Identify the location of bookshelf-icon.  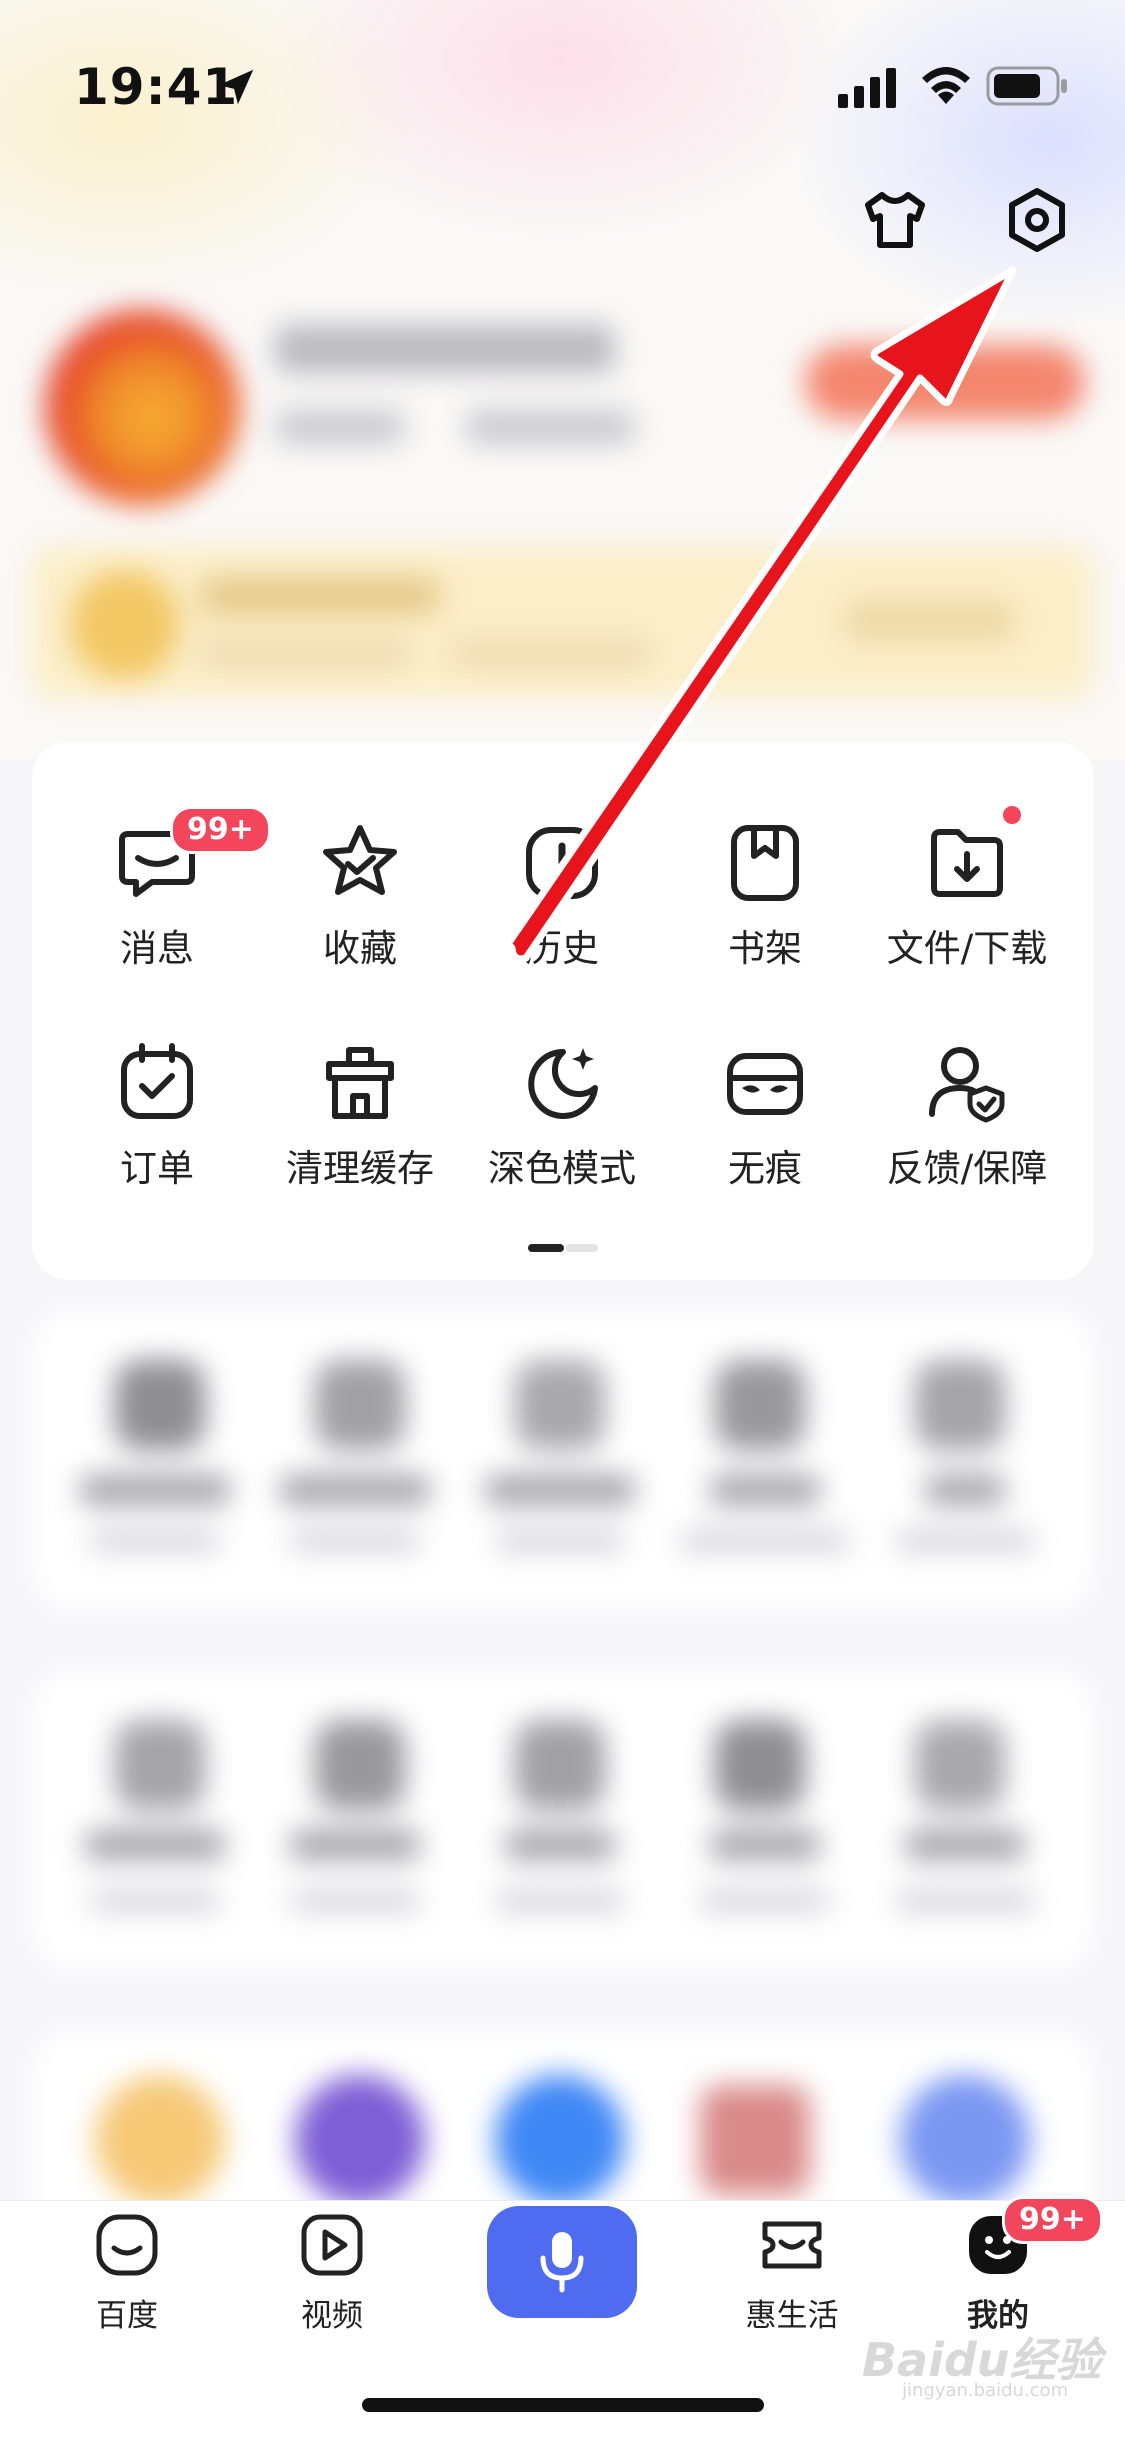
(765, 863).